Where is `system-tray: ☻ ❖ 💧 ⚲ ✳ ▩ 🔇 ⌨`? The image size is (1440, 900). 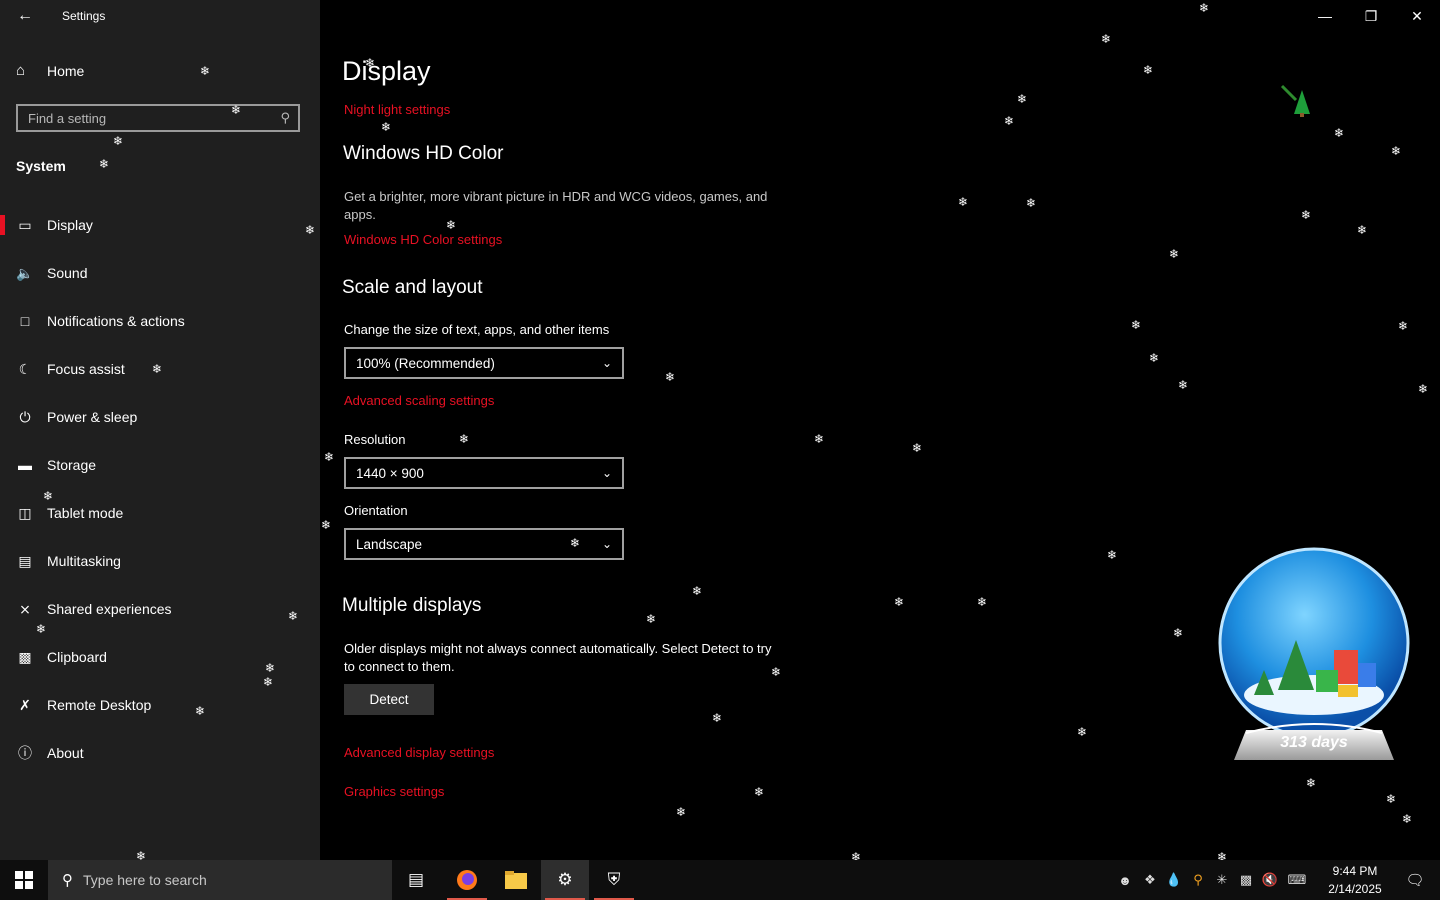
system-tray: ☻ ❖ 💧 ⚲ ✳ ▩ 🔇 ⌨ is located at coordinates (1212, 880).